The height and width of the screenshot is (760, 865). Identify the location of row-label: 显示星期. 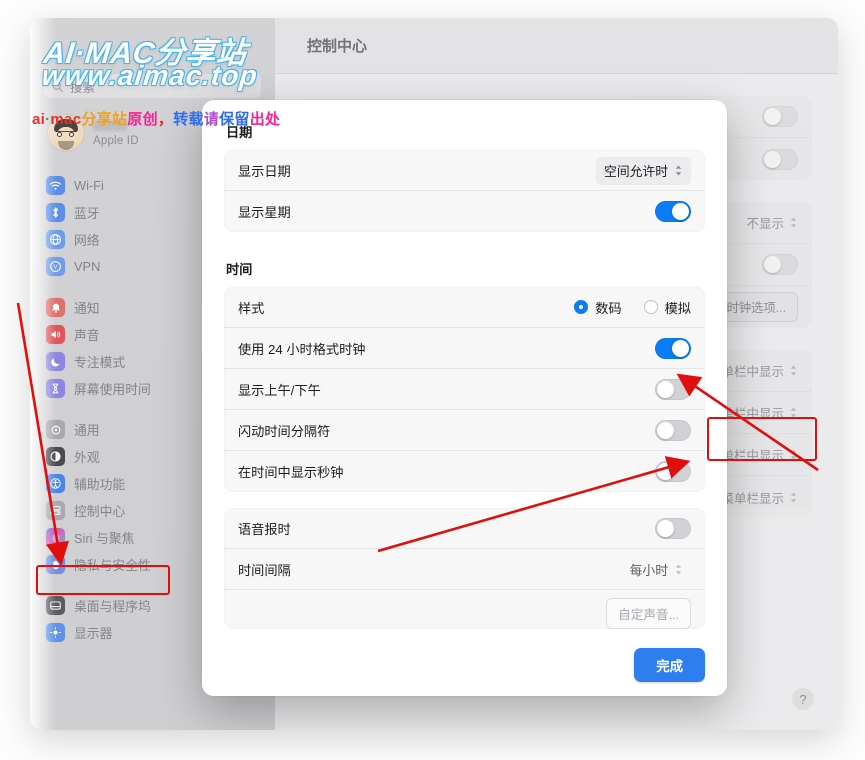
(264, 212).